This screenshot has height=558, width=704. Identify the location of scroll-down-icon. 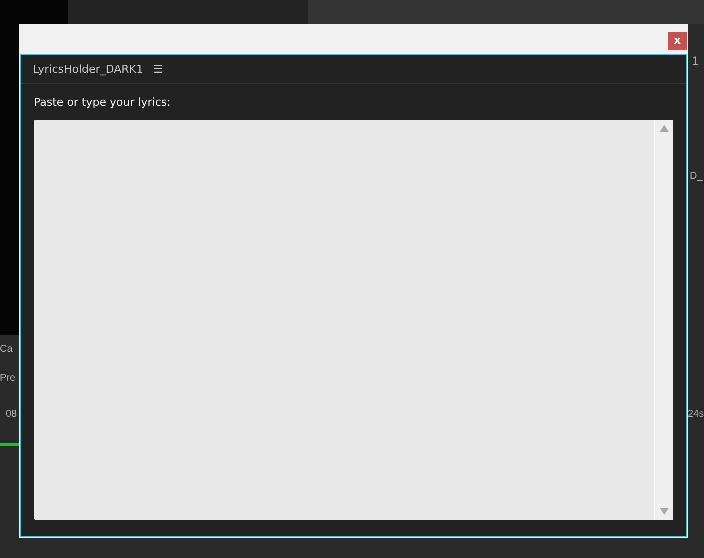
(664, 511).